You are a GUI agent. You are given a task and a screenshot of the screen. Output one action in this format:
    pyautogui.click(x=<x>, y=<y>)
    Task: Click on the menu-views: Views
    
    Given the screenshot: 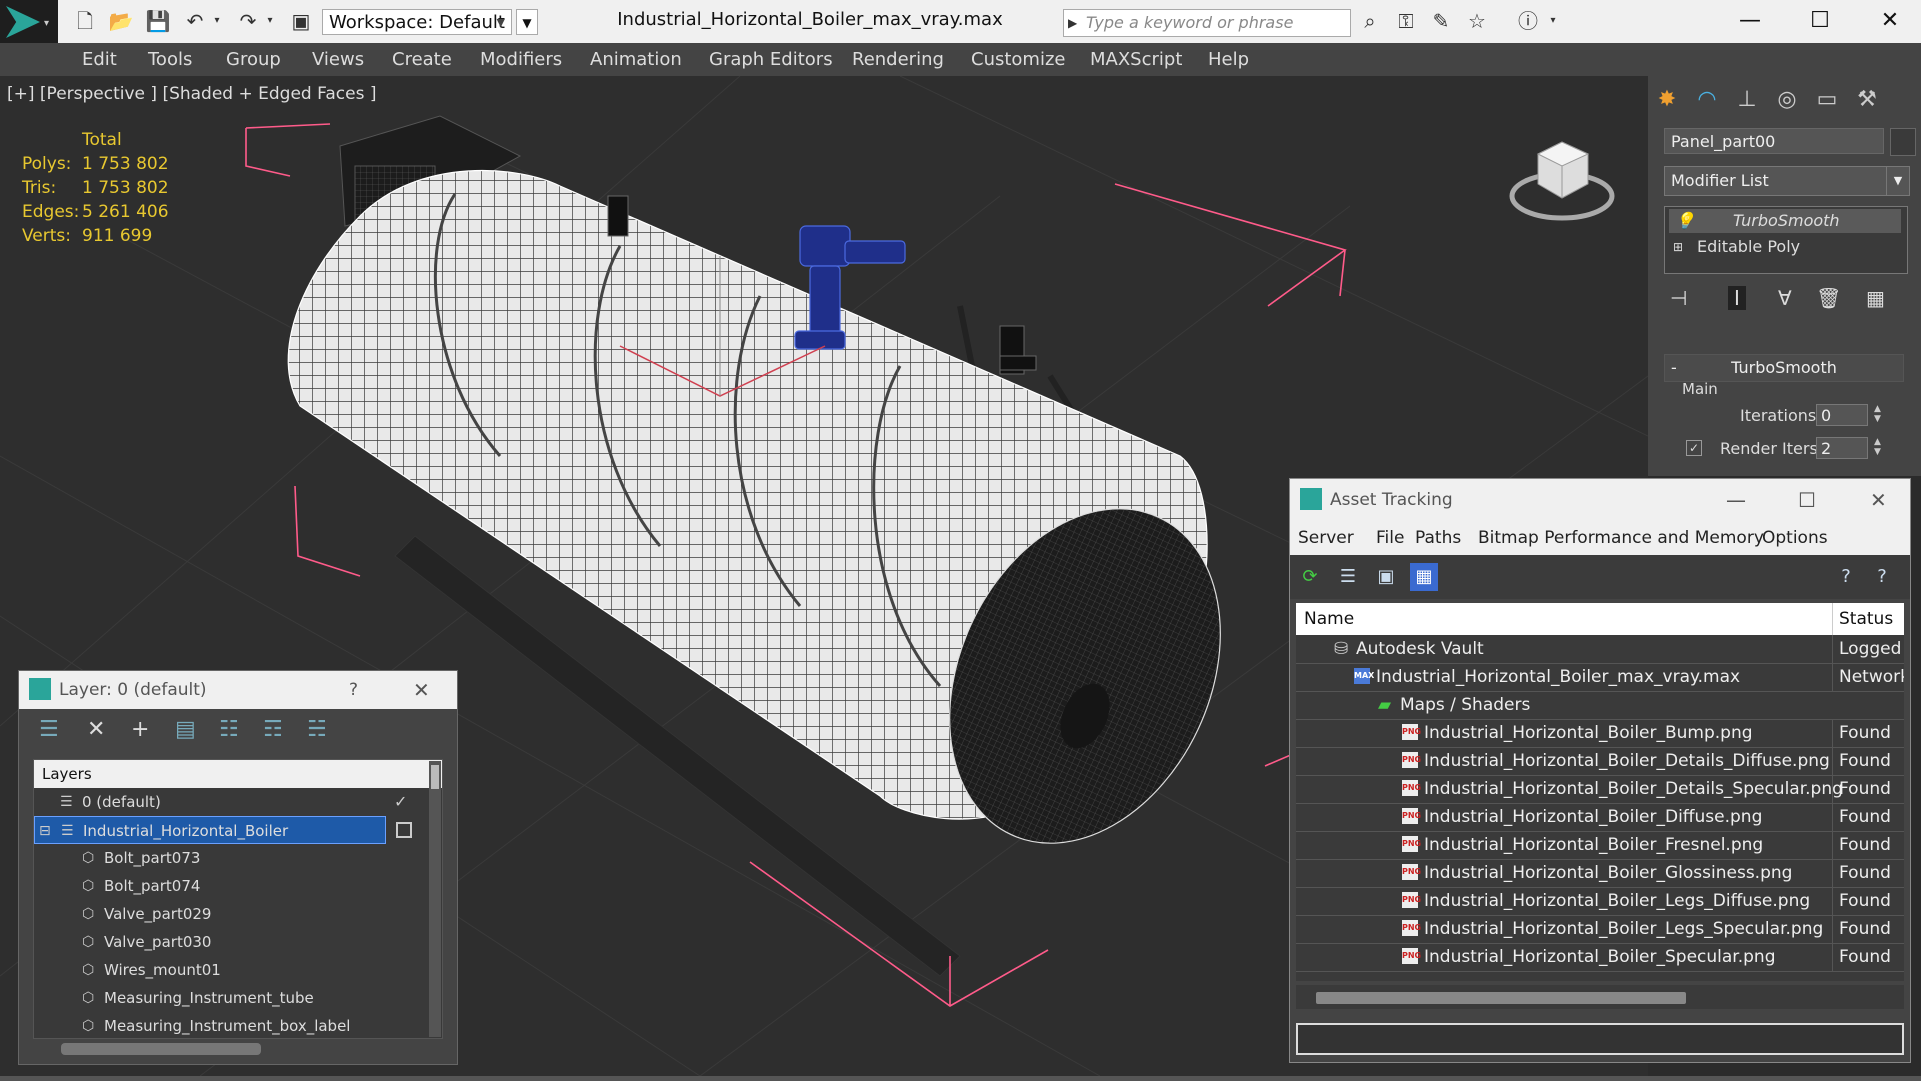 What is the action you would take?
    pyautogui.click(x=338, y=59)
    